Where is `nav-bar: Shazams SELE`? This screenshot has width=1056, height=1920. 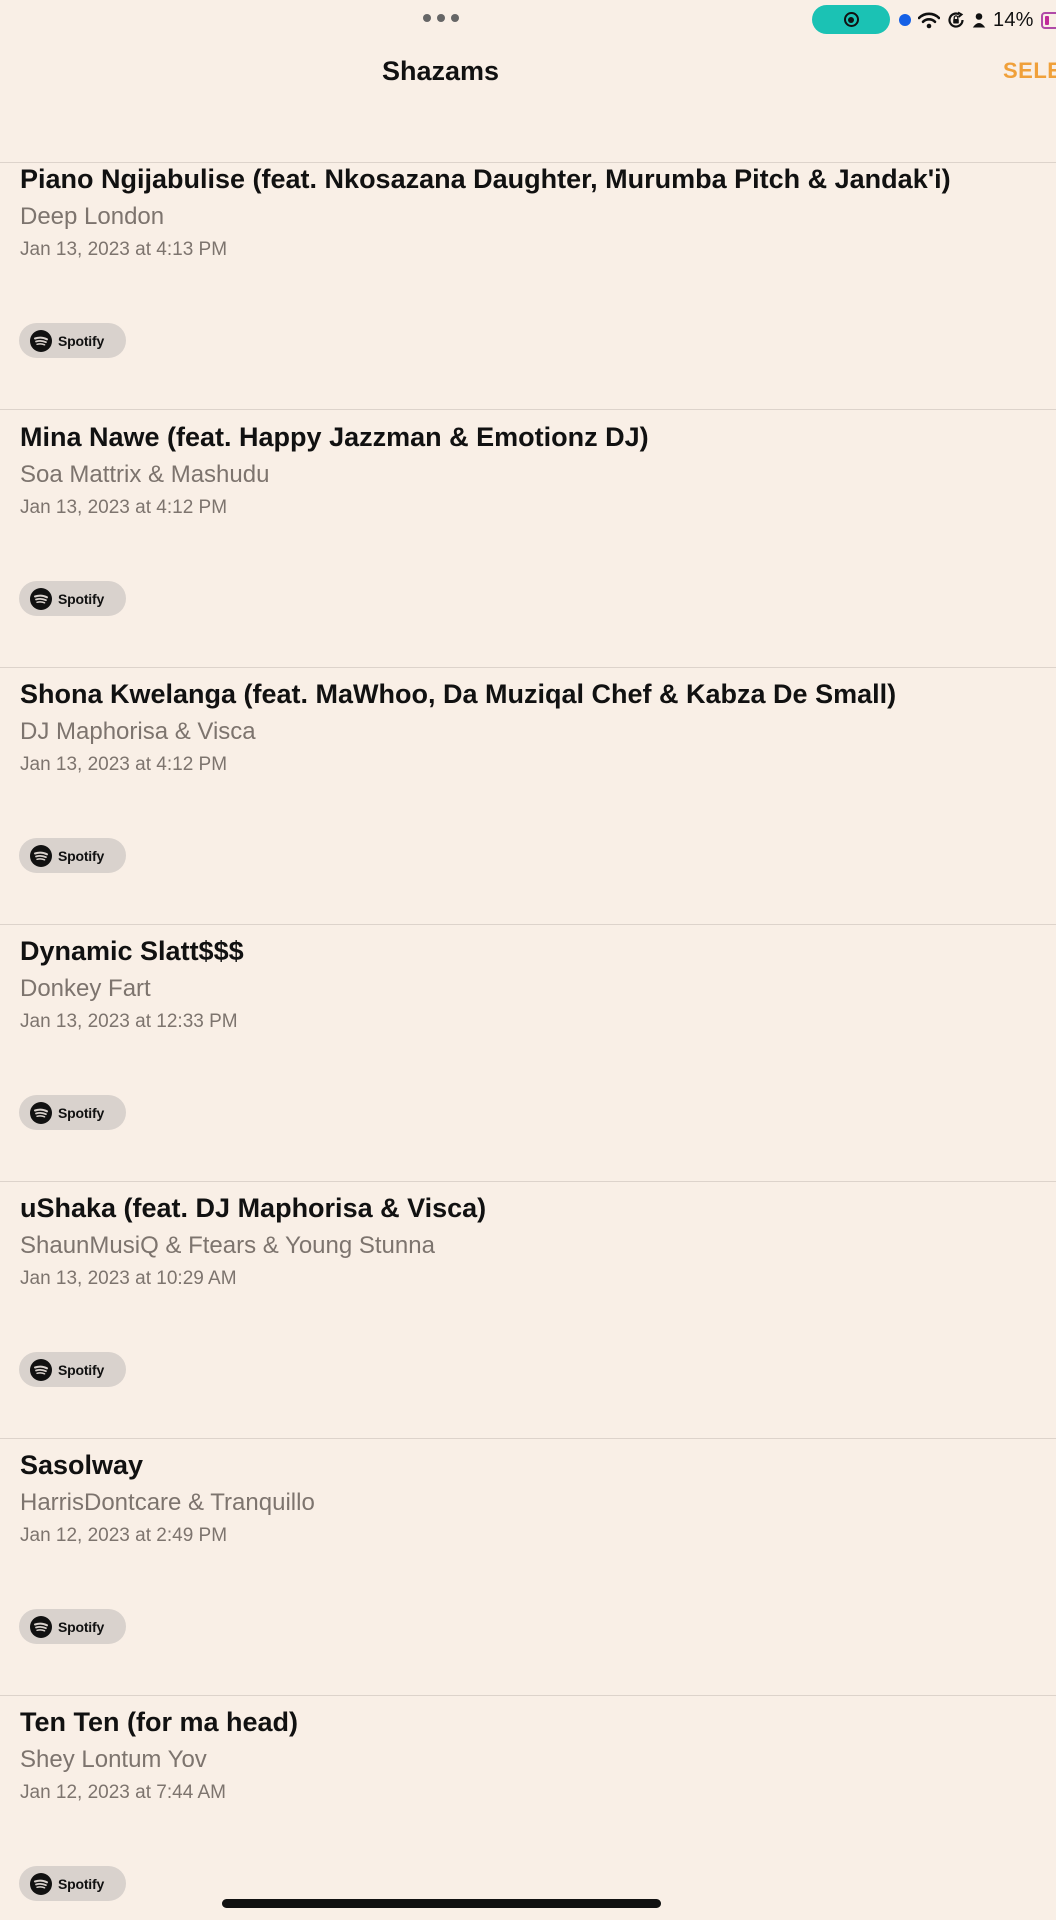 nav-bar: Shazams SELE is located at coordinates (528, 100).